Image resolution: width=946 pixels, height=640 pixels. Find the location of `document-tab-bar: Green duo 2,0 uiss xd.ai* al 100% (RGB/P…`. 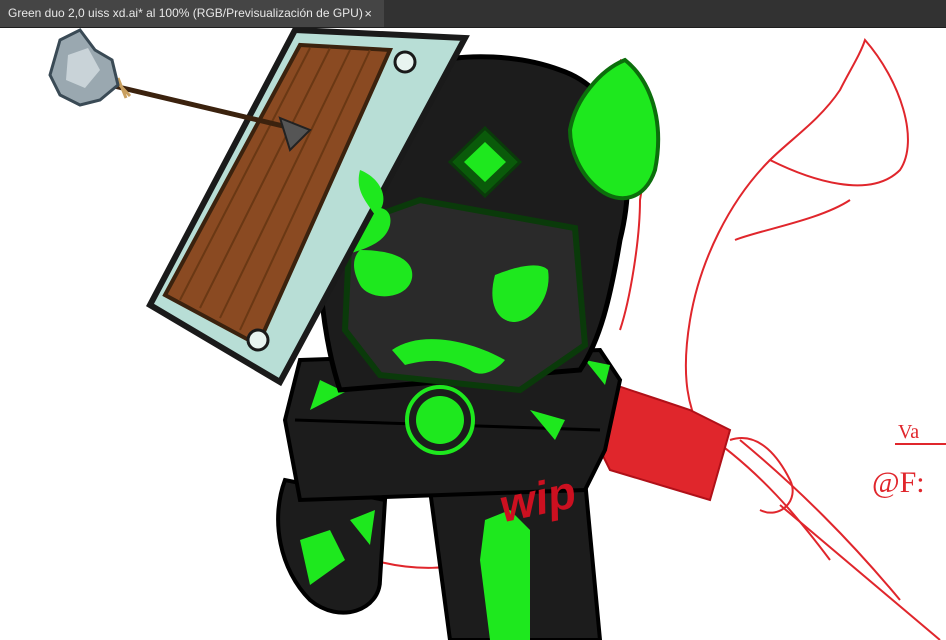

document-tab-bar: Green duo 2,0 uiss xd.ai* al 100% (RGB/P… is located at coordinates (473, 14).